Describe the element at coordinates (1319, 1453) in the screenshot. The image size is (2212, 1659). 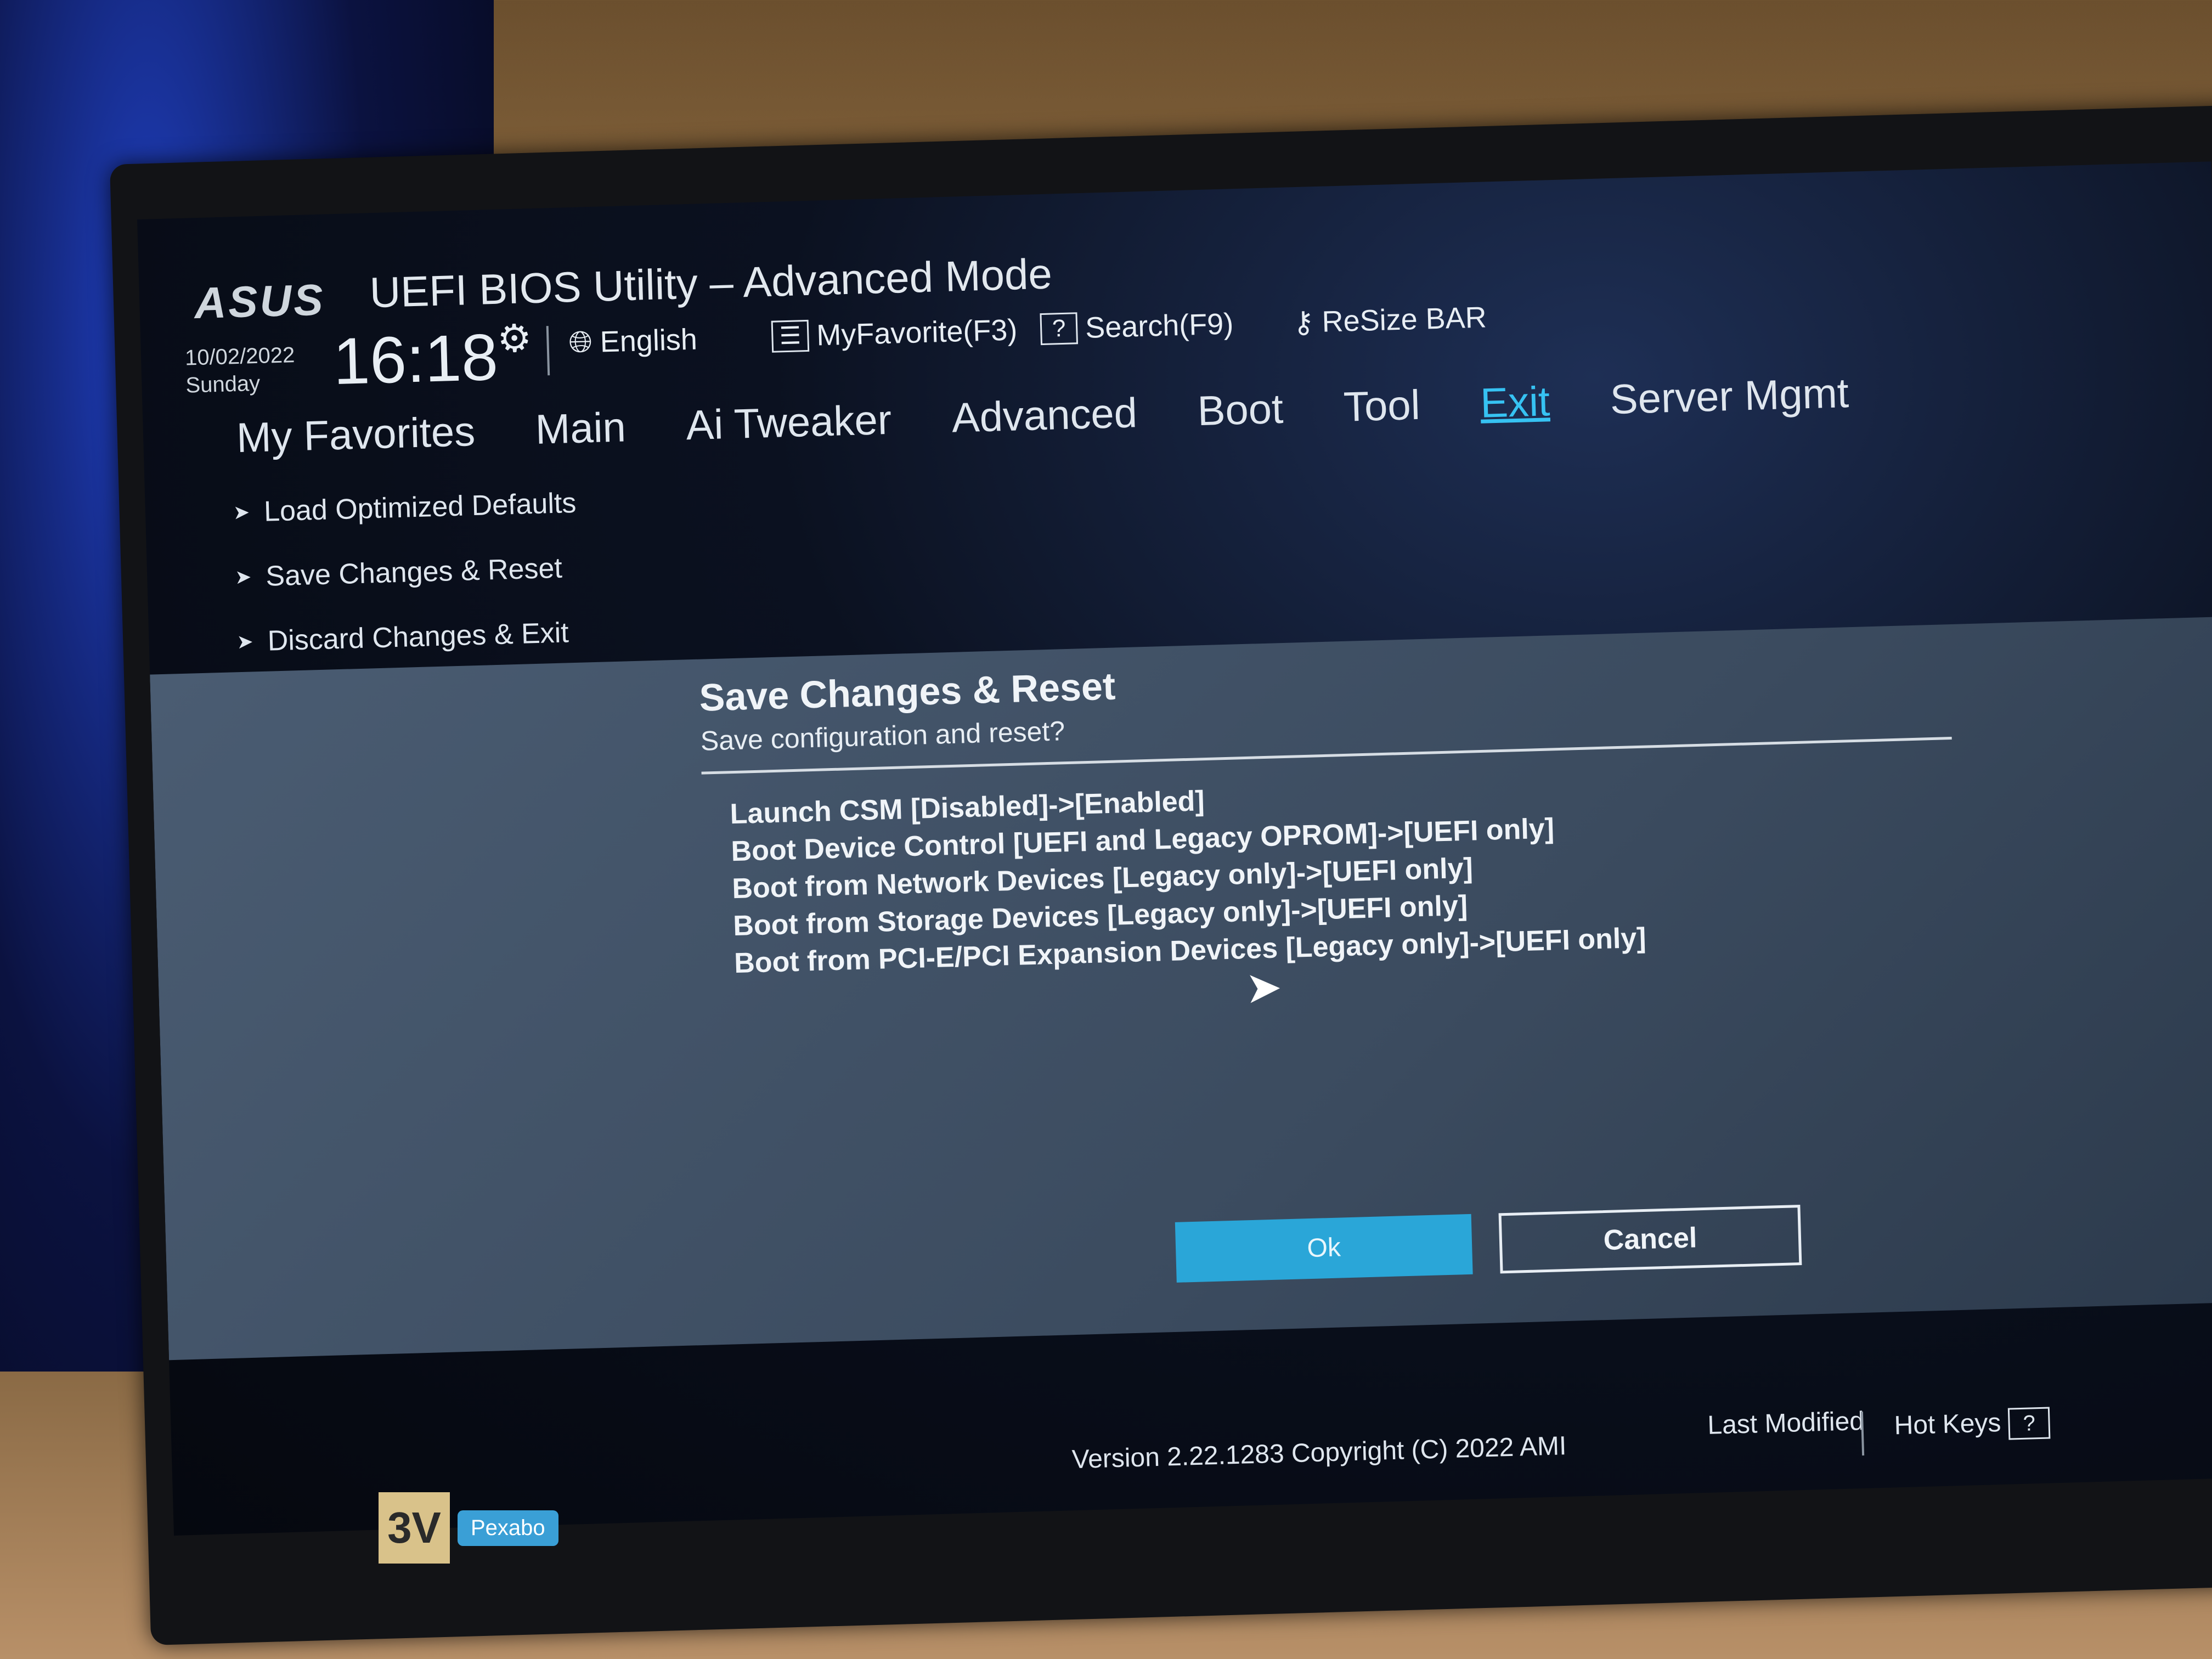
I see `version-text: Version 2.22.1283 Copyright (C) 2022 AMI` at that location.